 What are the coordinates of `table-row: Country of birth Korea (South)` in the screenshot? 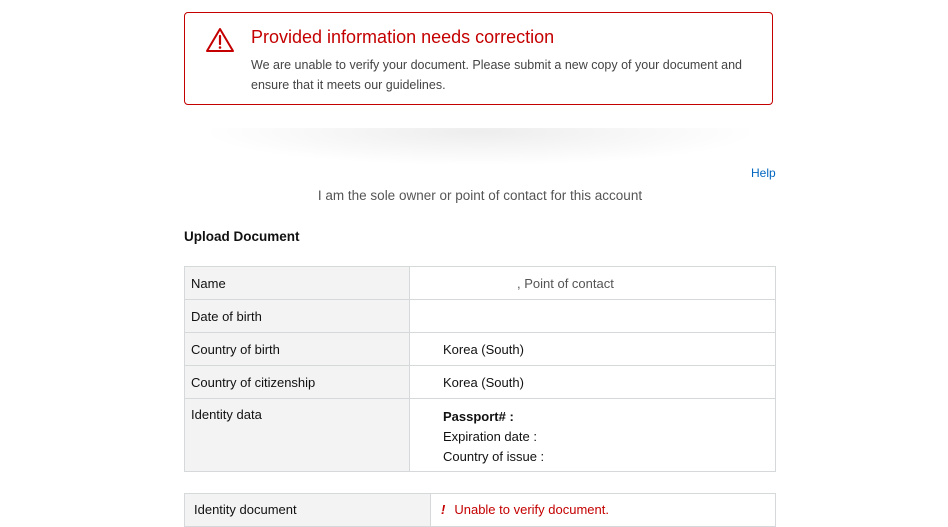 It's located at (480, 349).